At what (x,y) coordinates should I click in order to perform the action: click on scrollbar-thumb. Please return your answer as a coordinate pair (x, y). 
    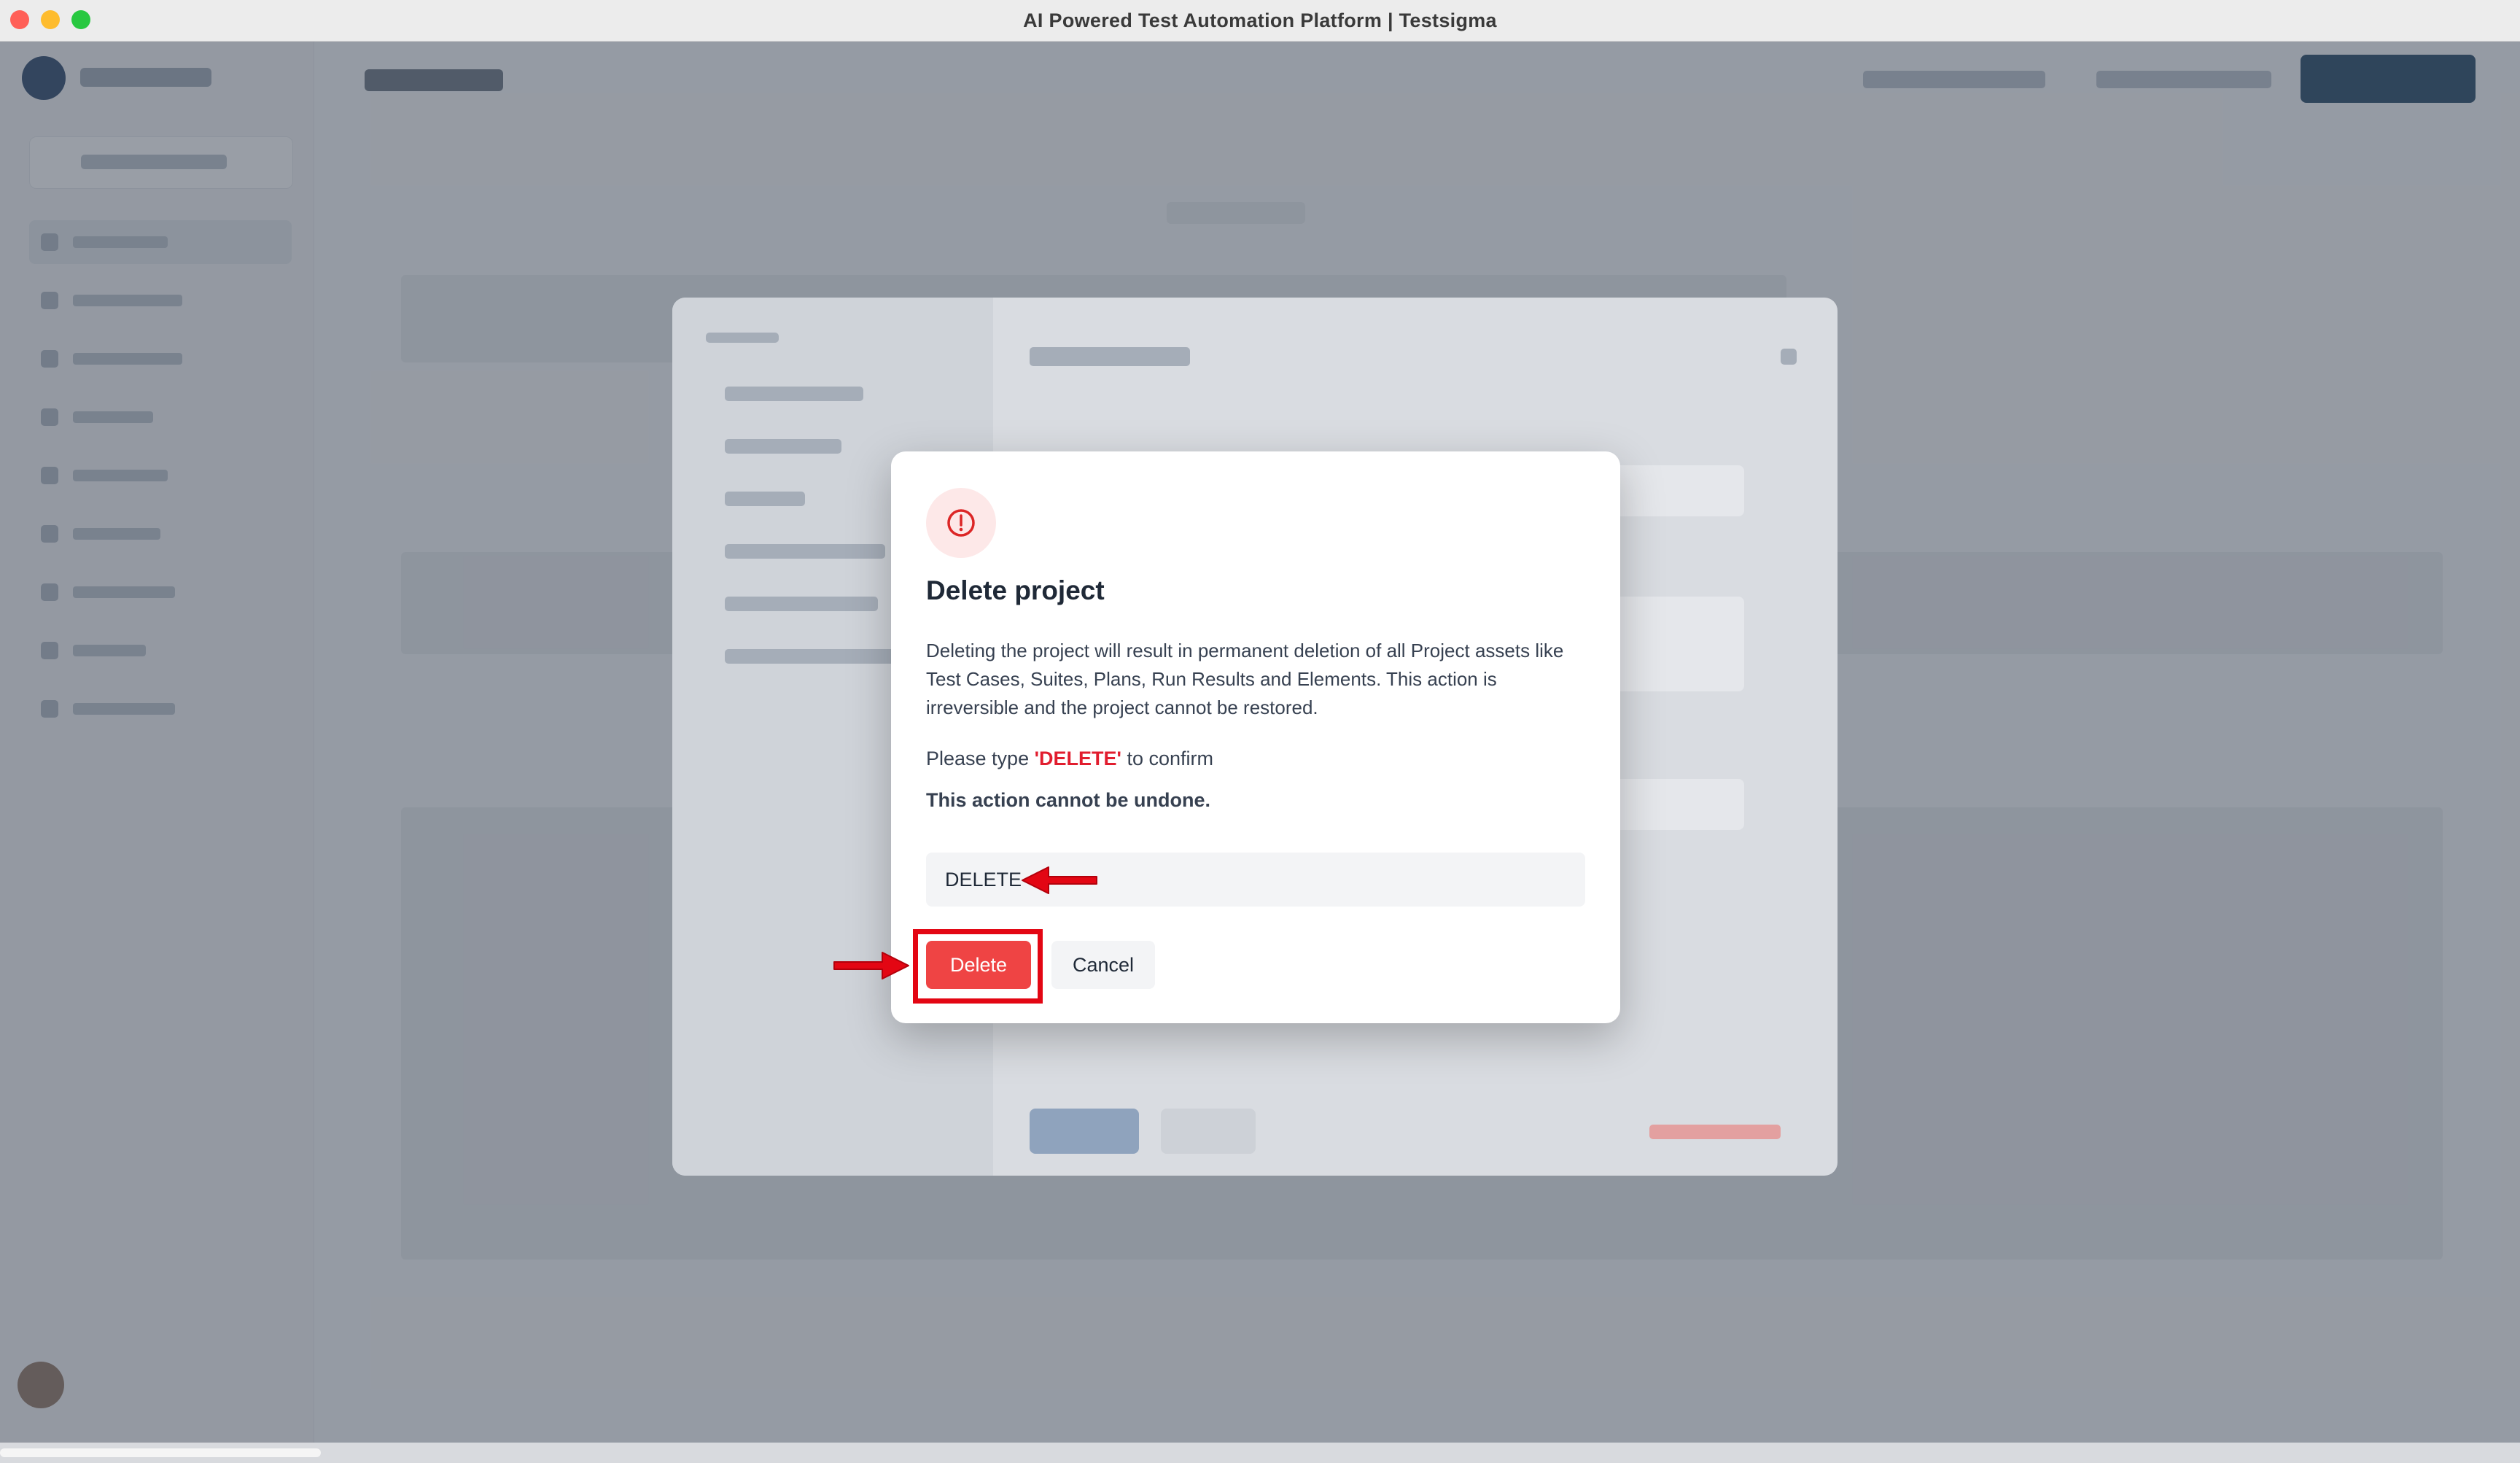
    Looking at the image, I should click on (160, 1452).